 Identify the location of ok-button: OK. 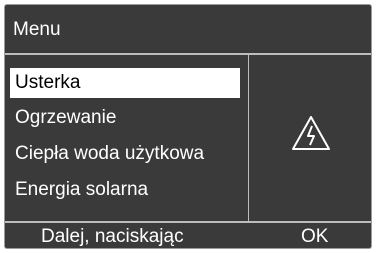
(314, 235).